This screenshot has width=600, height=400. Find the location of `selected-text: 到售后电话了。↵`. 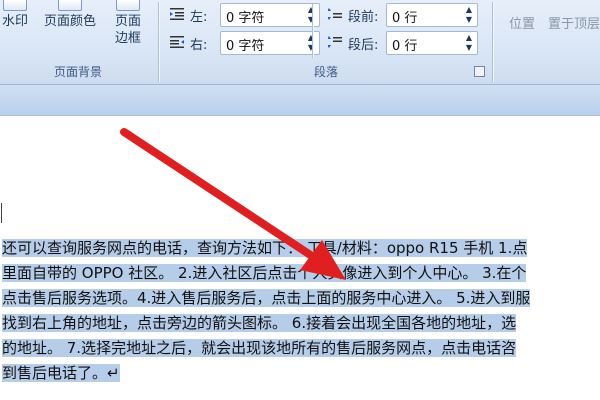

selected-text: 到售后电话了。↵ is located at coordinates (61, 373).